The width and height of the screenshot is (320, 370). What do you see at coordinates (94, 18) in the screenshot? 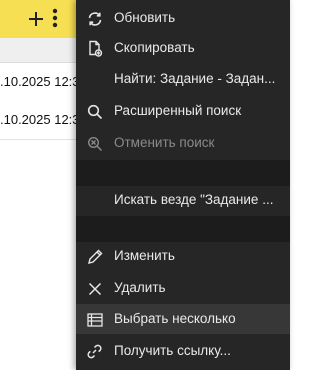
I see `refresh-icon` at bounding box center [94, 18].